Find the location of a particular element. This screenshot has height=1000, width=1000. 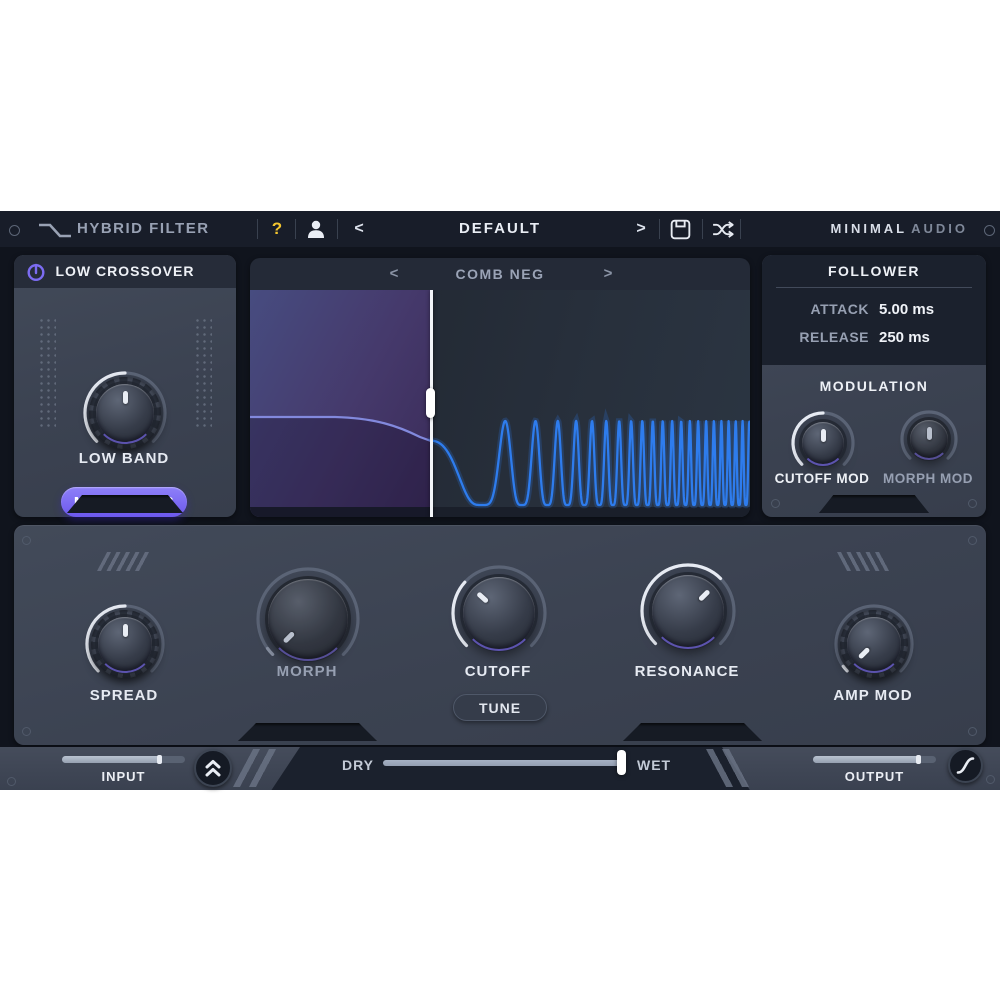

low-crossover-header: LOW CROSSOVER is located at coordinates (125, 271).